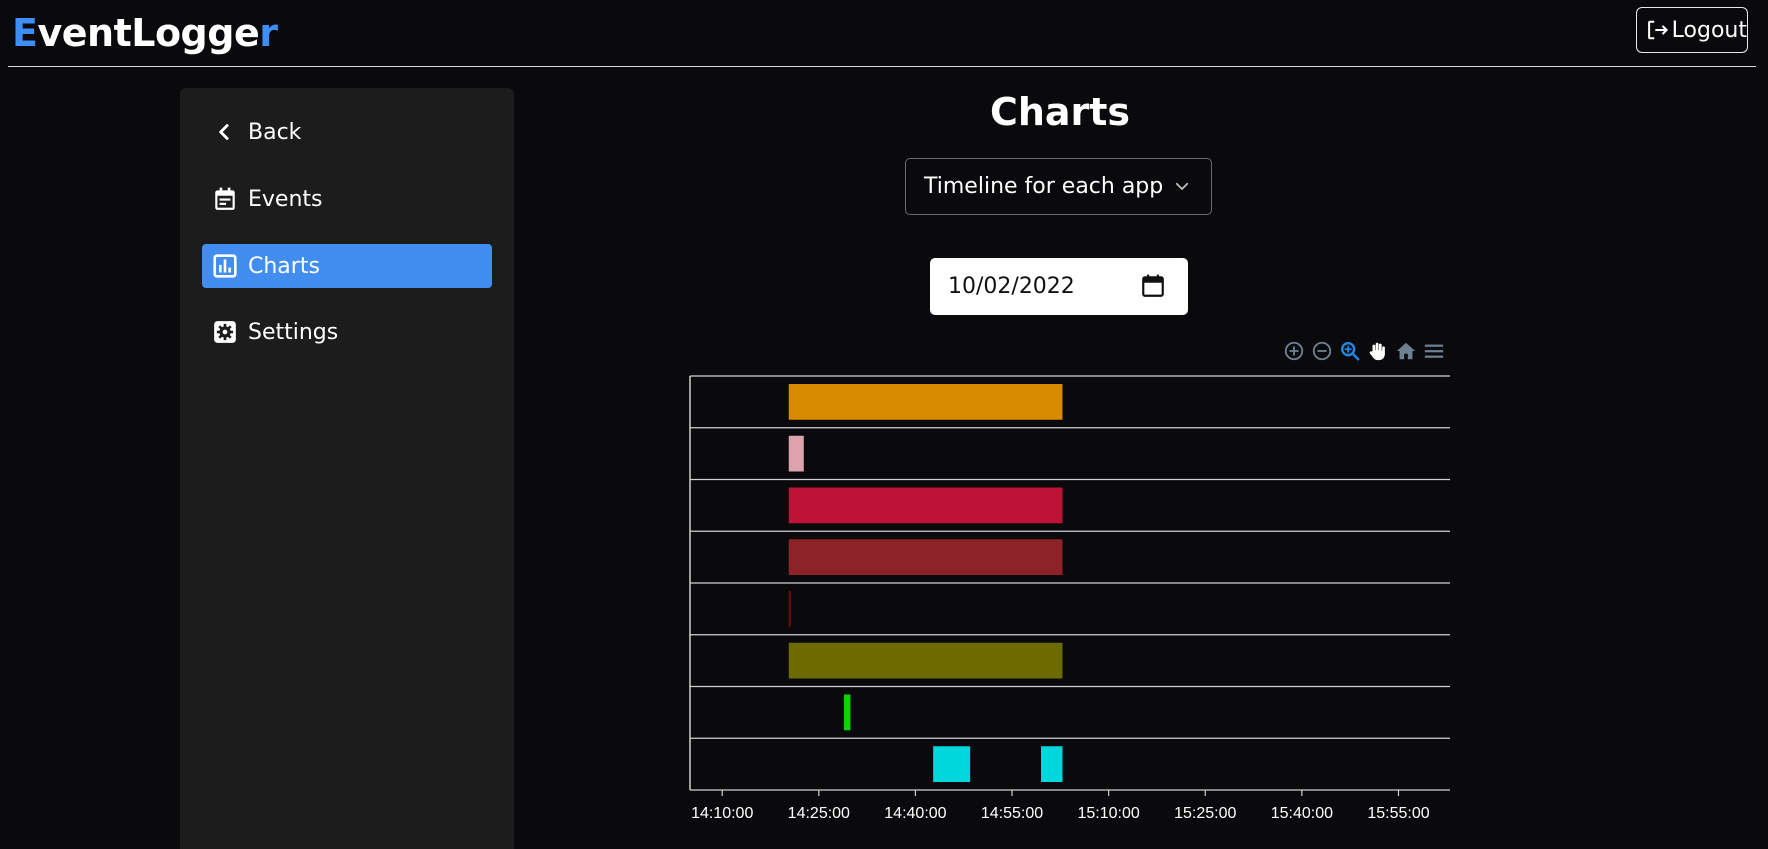 This screenshot has height=849, width=1768. I want to click on selection-zoom-icon, so click(1350, 351).